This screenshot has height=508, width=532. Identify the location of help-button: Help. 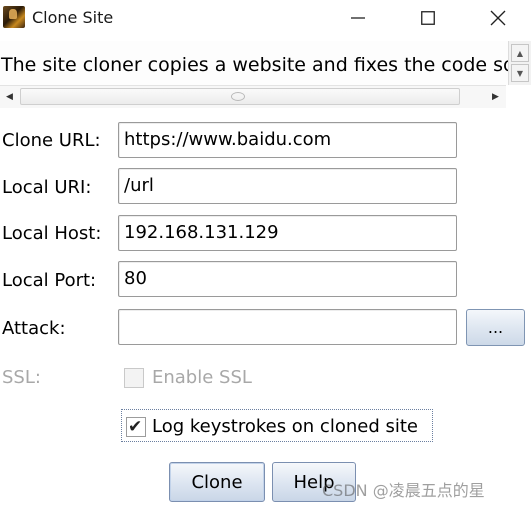
(314, 482).